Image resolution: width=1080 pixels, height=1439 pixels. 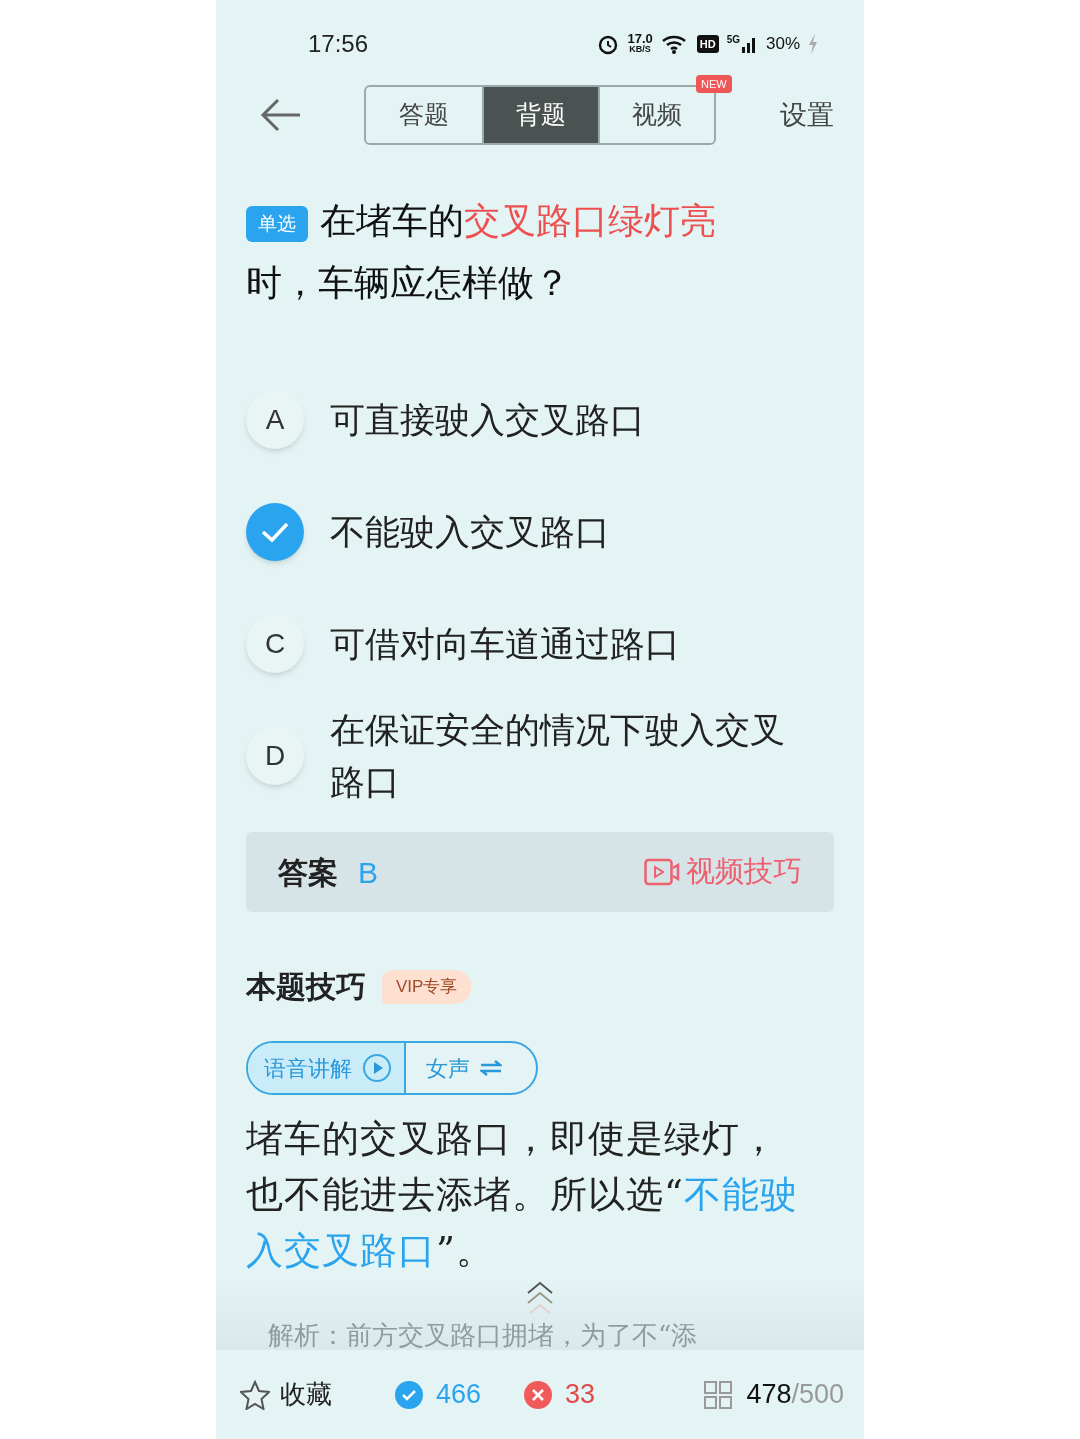 What do you see at coordinates (813, 44) in the screenshot?
I see `charging-icon` at bounding box center [813, 44].